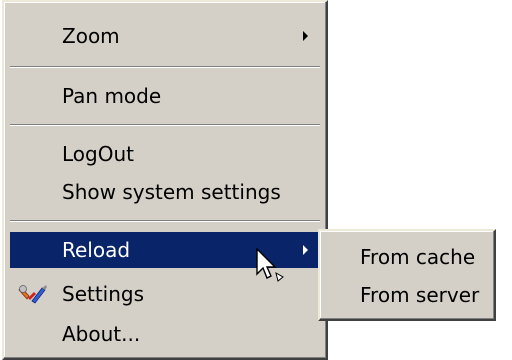 The width and height of the screenshot is (512, 360). I want to click on submenu-item-from-cache: From cache, so click(407, 257).